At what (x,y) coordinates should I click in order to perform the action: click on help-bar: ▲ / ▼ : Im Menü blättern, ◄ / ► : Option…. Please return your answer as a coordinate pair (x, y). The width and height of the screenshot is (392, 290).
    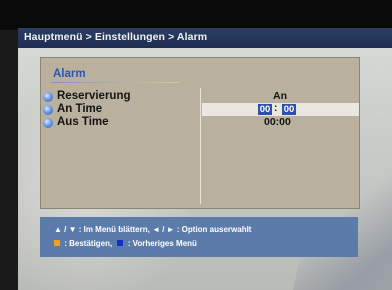
    Looking at the image, I should click on (199, 237).